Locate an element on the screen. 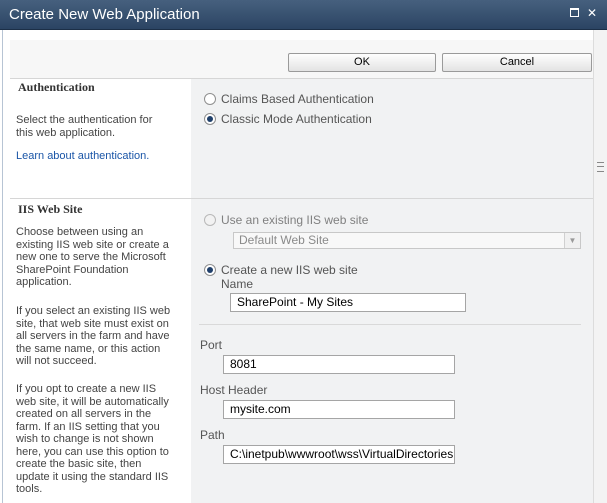  create-new-site-radio is located at coordinates (210, 270).